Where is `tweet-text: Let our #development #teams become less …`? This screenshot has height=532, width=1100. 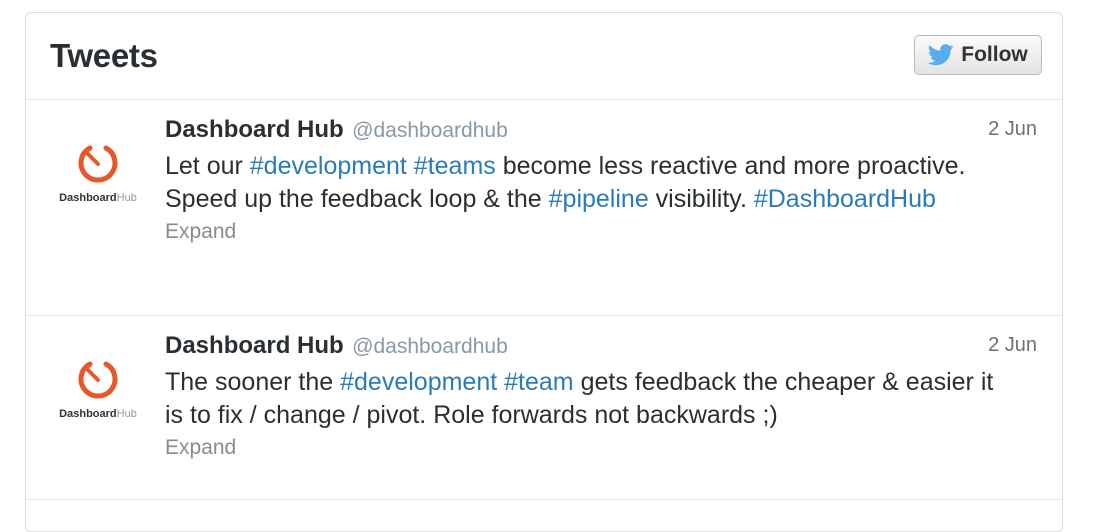
tweet-text: Let our #development #teams become less … is located at coordinates (565, 182).